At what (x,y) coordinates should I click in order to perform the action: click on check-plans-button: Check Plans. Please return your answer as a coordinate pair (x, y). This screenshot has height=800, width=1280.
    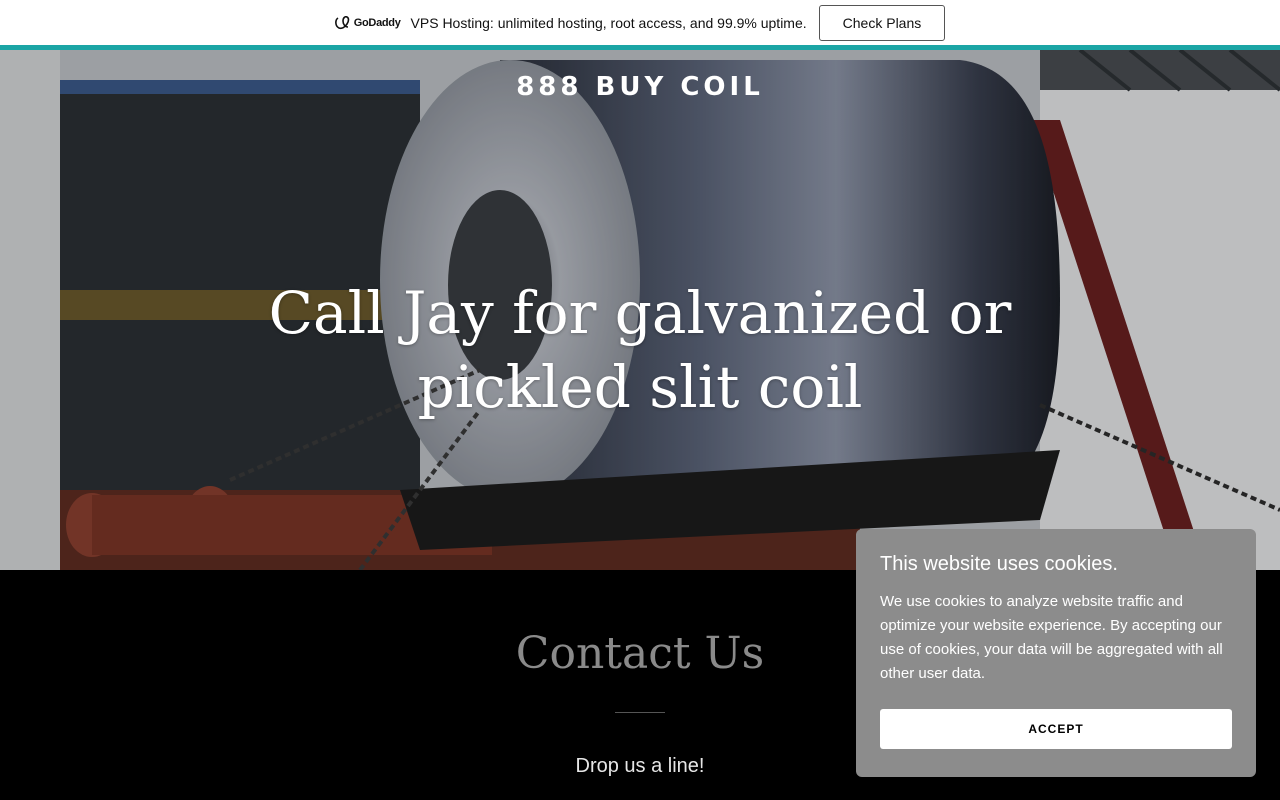
    Looking at the image, I should click on (882, 23).